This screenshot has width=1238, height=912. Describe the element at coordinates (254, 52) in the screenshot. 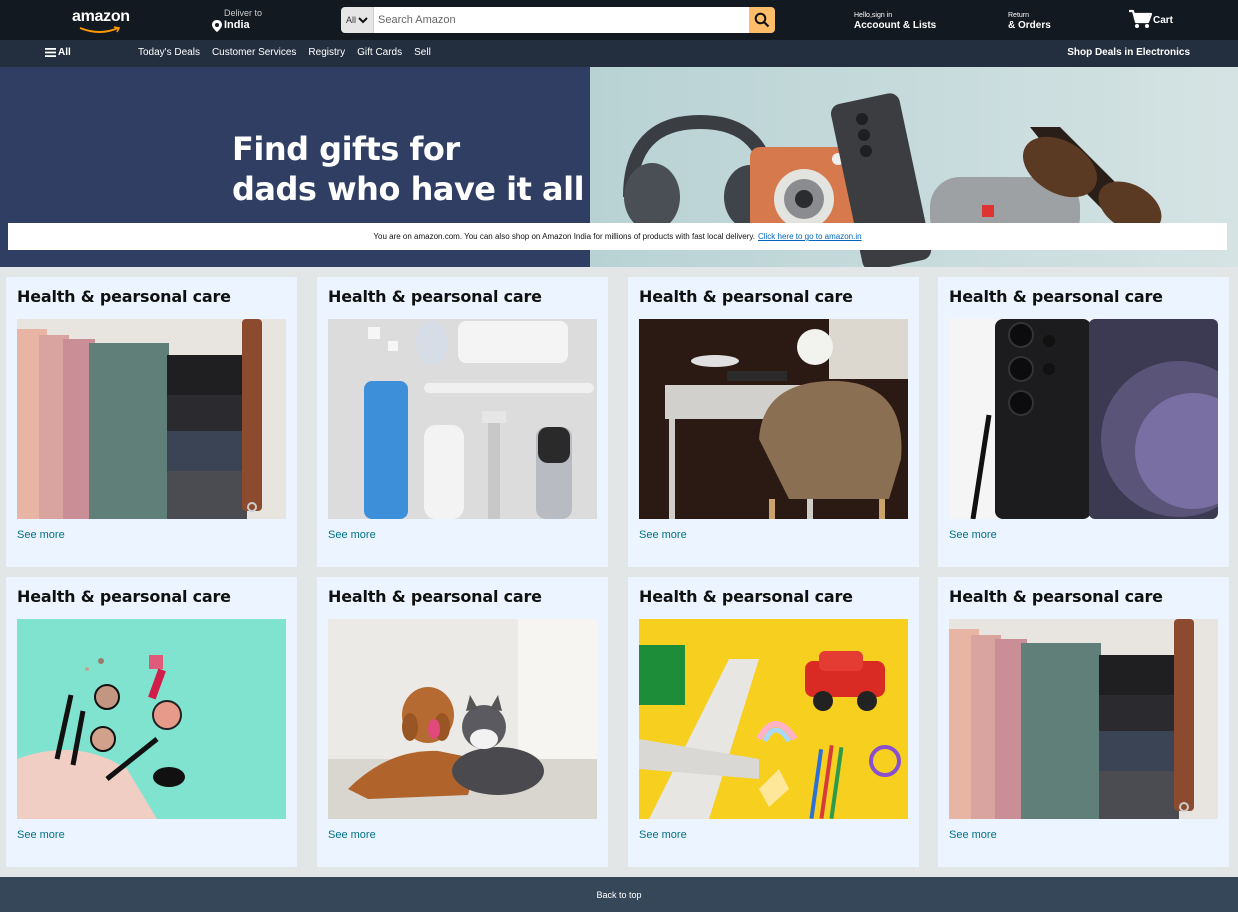

I see `nav-link-customer-services: Customer Services` at that location.